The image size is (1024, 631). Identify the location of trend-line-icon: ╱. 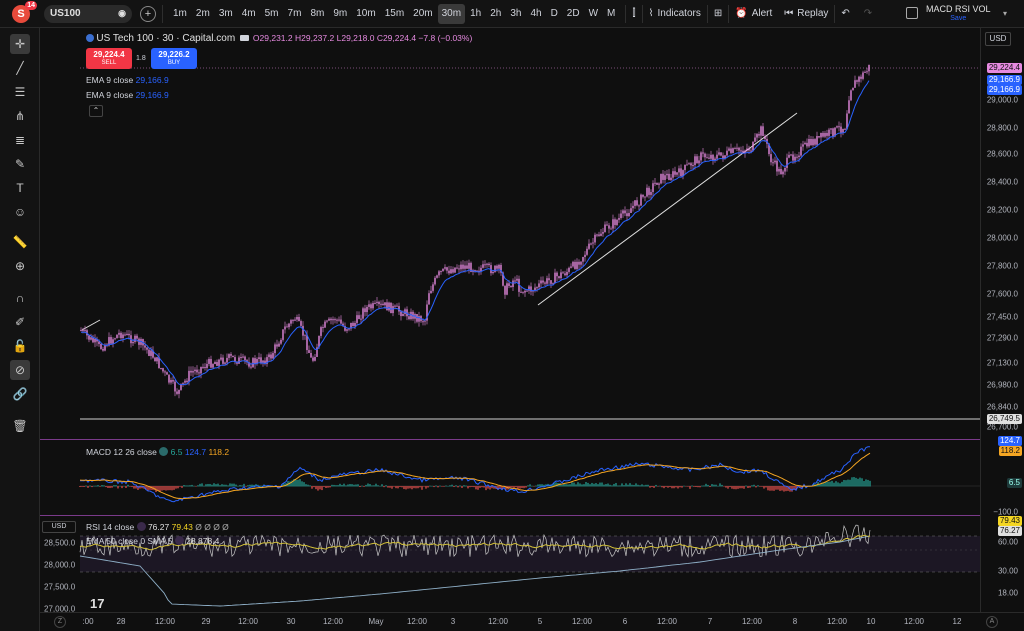
(20, 68).